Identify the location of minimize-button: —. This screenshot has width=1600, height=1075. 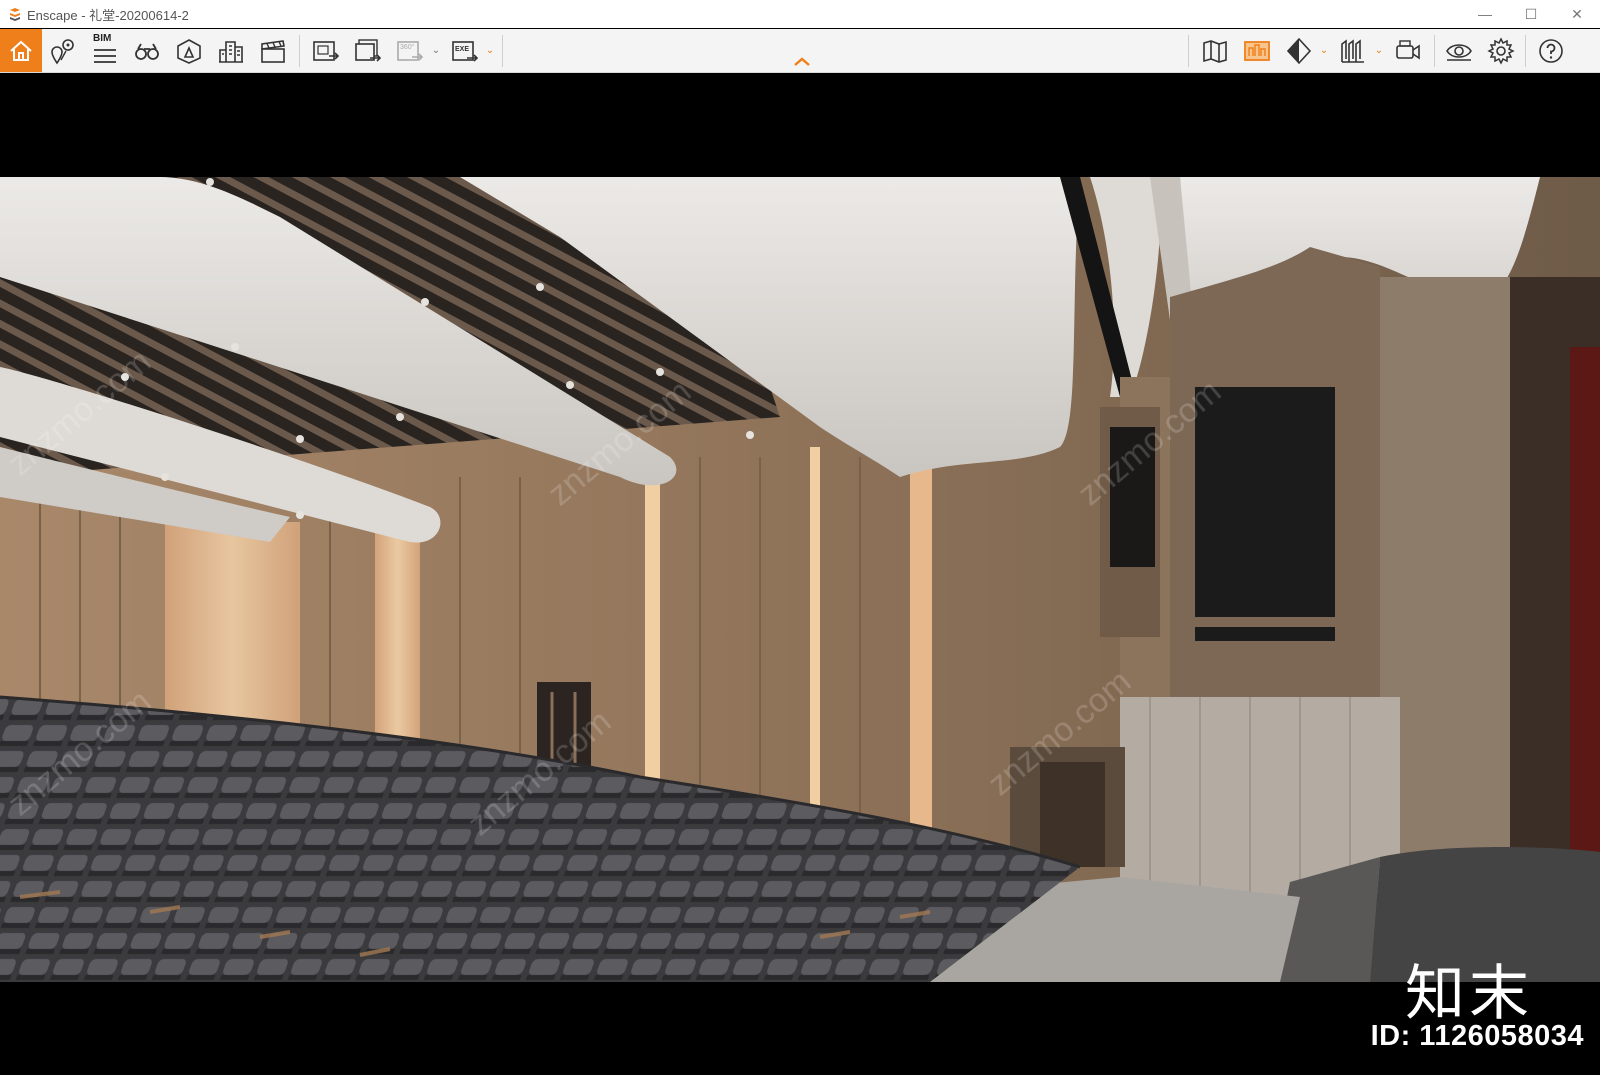
(1485, 14).